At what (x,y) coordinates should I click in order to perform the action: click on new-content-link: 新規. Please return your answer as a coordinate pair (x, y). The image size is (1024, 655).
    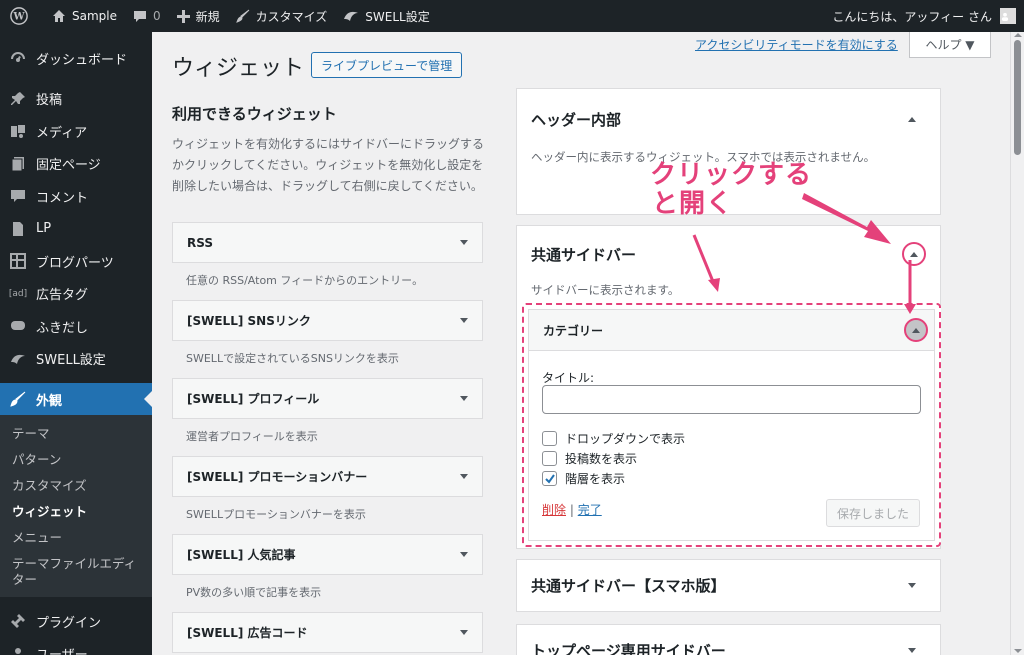
    Looking at the image, I should click on (198, 16).